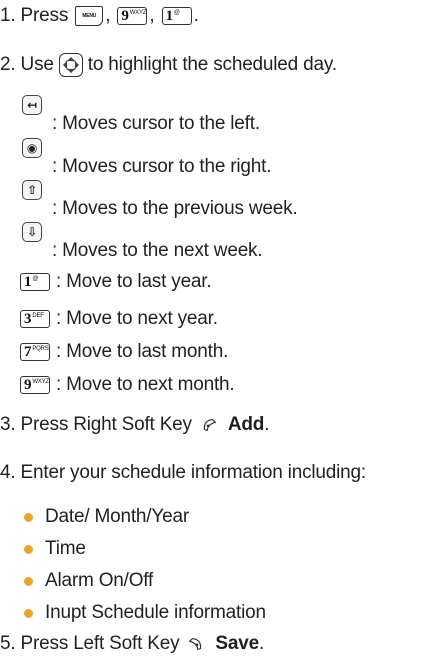 This screenshot has height=663, width=443. What do you see at coordinates (145, 384) in the screenshot?
I see `key-item-text: : Move to next month.` at bounding box center [145, 384].